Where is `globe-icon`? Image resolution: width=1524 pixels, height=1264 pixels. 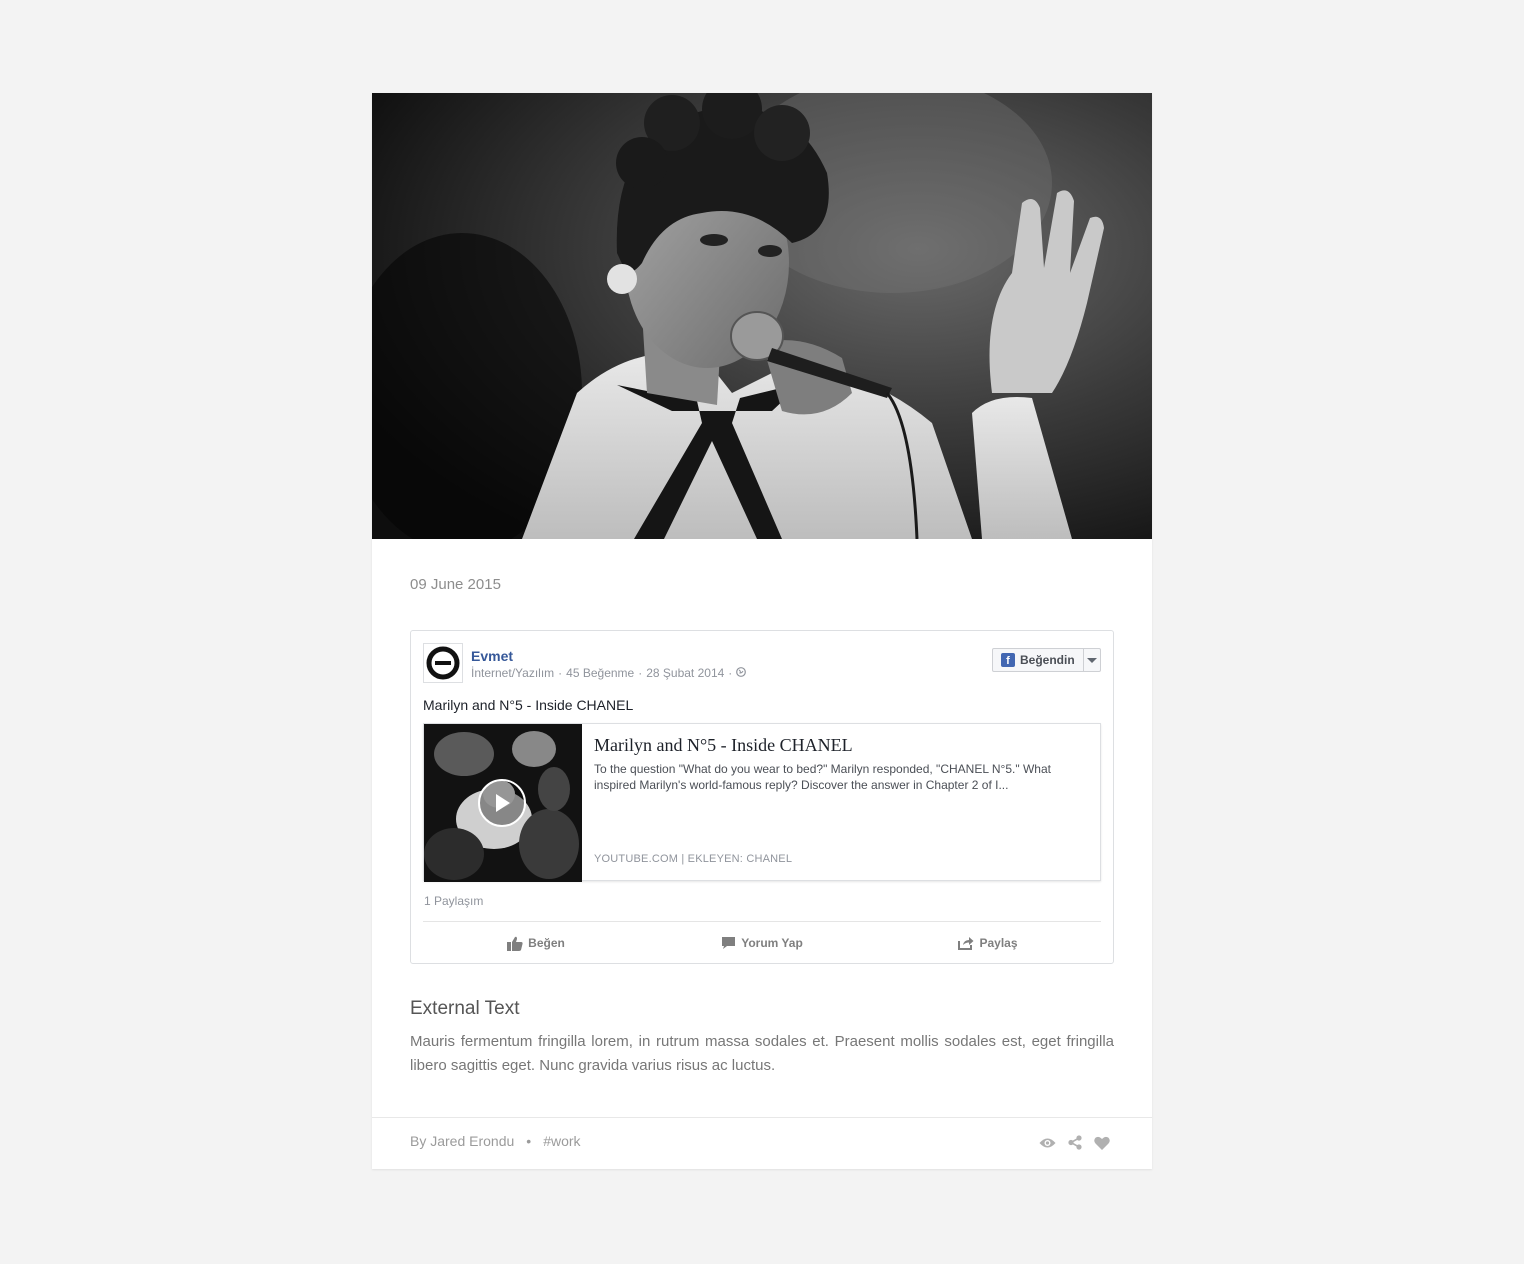
globe-icon is located at coordinates (741, 673).